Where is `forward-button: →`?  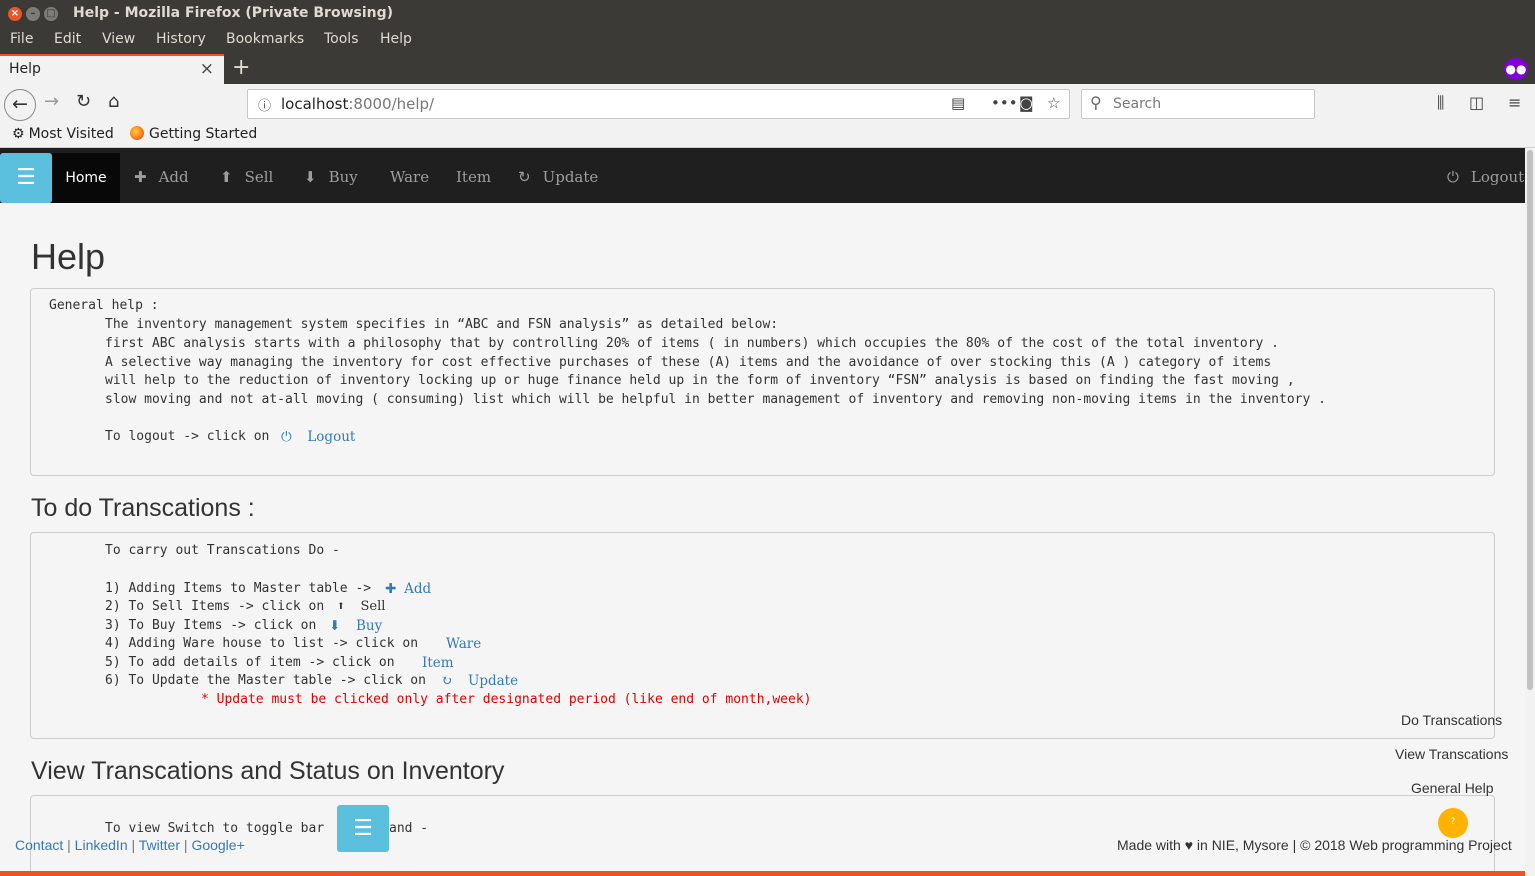 forward-button: → is located at coordinates (51, 101).